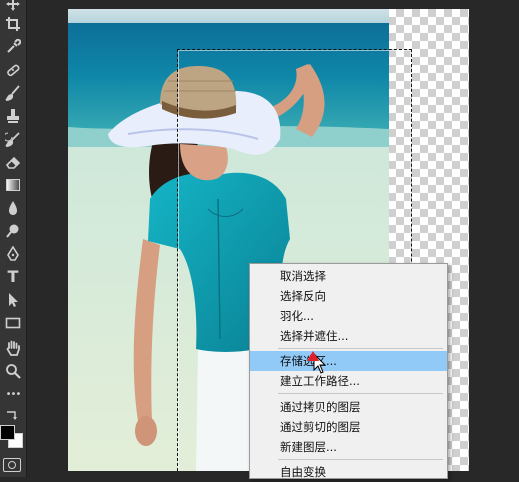 The width and height of the screenshot is (519, 482). I want to click on pen-icon, so click(13, 254).